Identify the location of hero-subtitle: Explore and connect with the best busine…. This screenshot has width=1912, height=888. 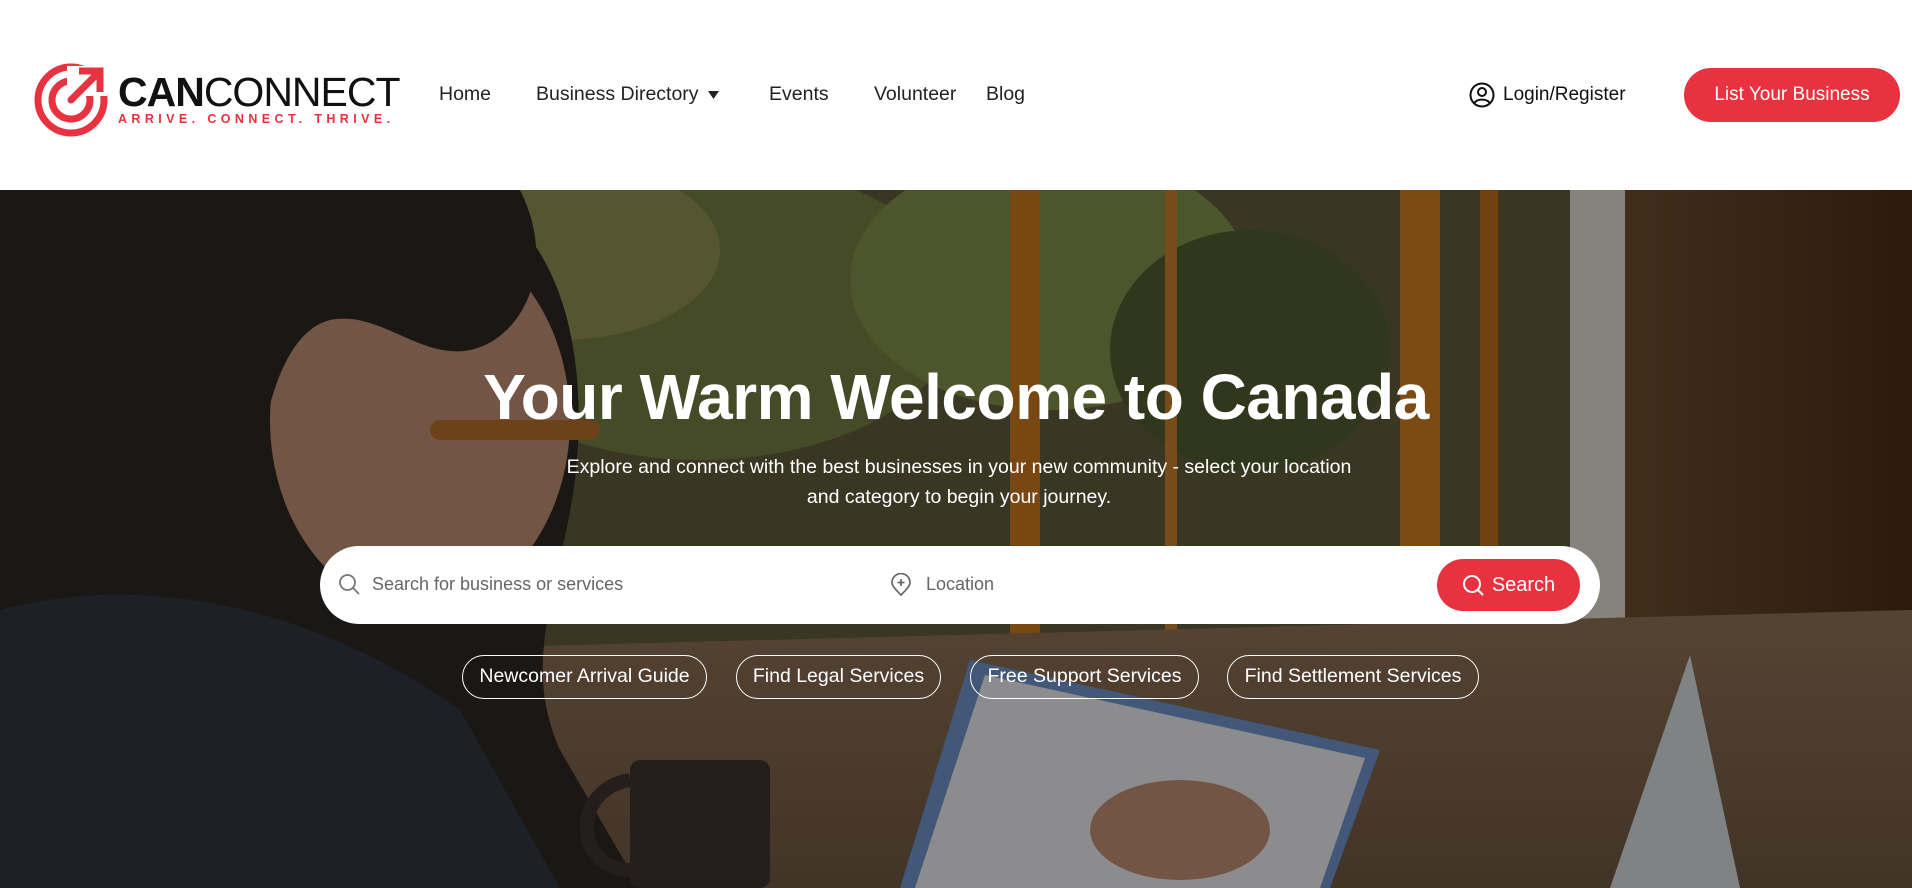
(959, 482).